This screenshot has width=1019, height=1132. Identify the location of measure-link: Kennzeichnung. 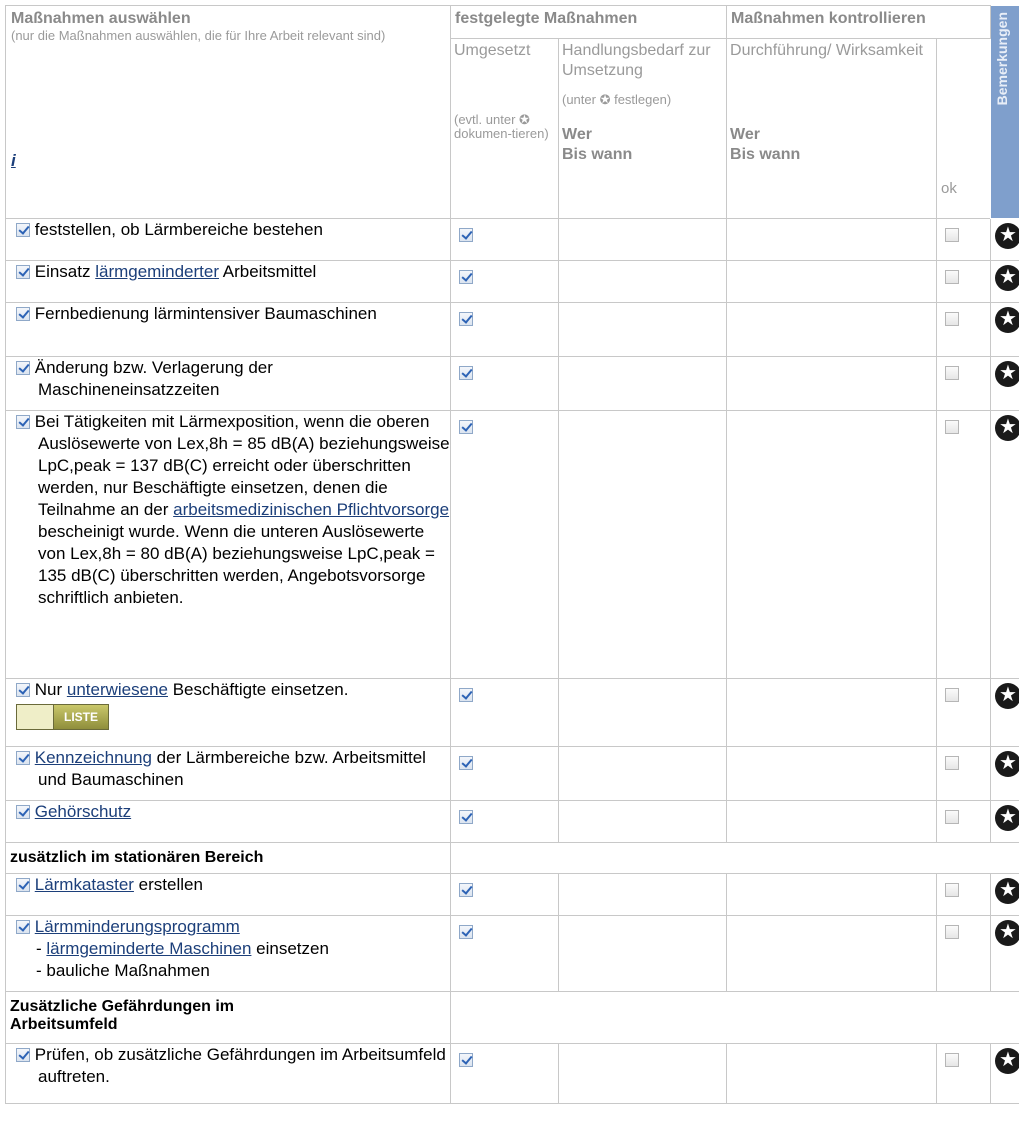
(93, 757).